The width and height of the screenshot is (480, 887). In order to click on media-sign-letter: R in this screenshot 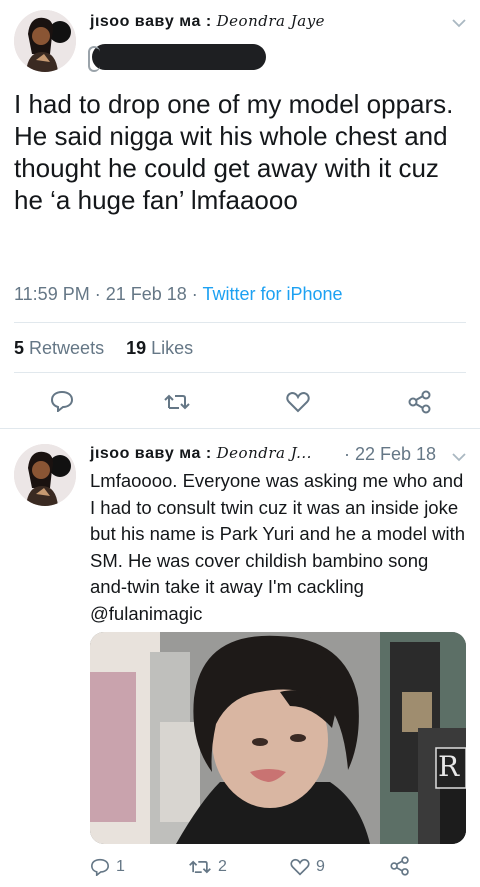, I will do `click(449, 766)`.